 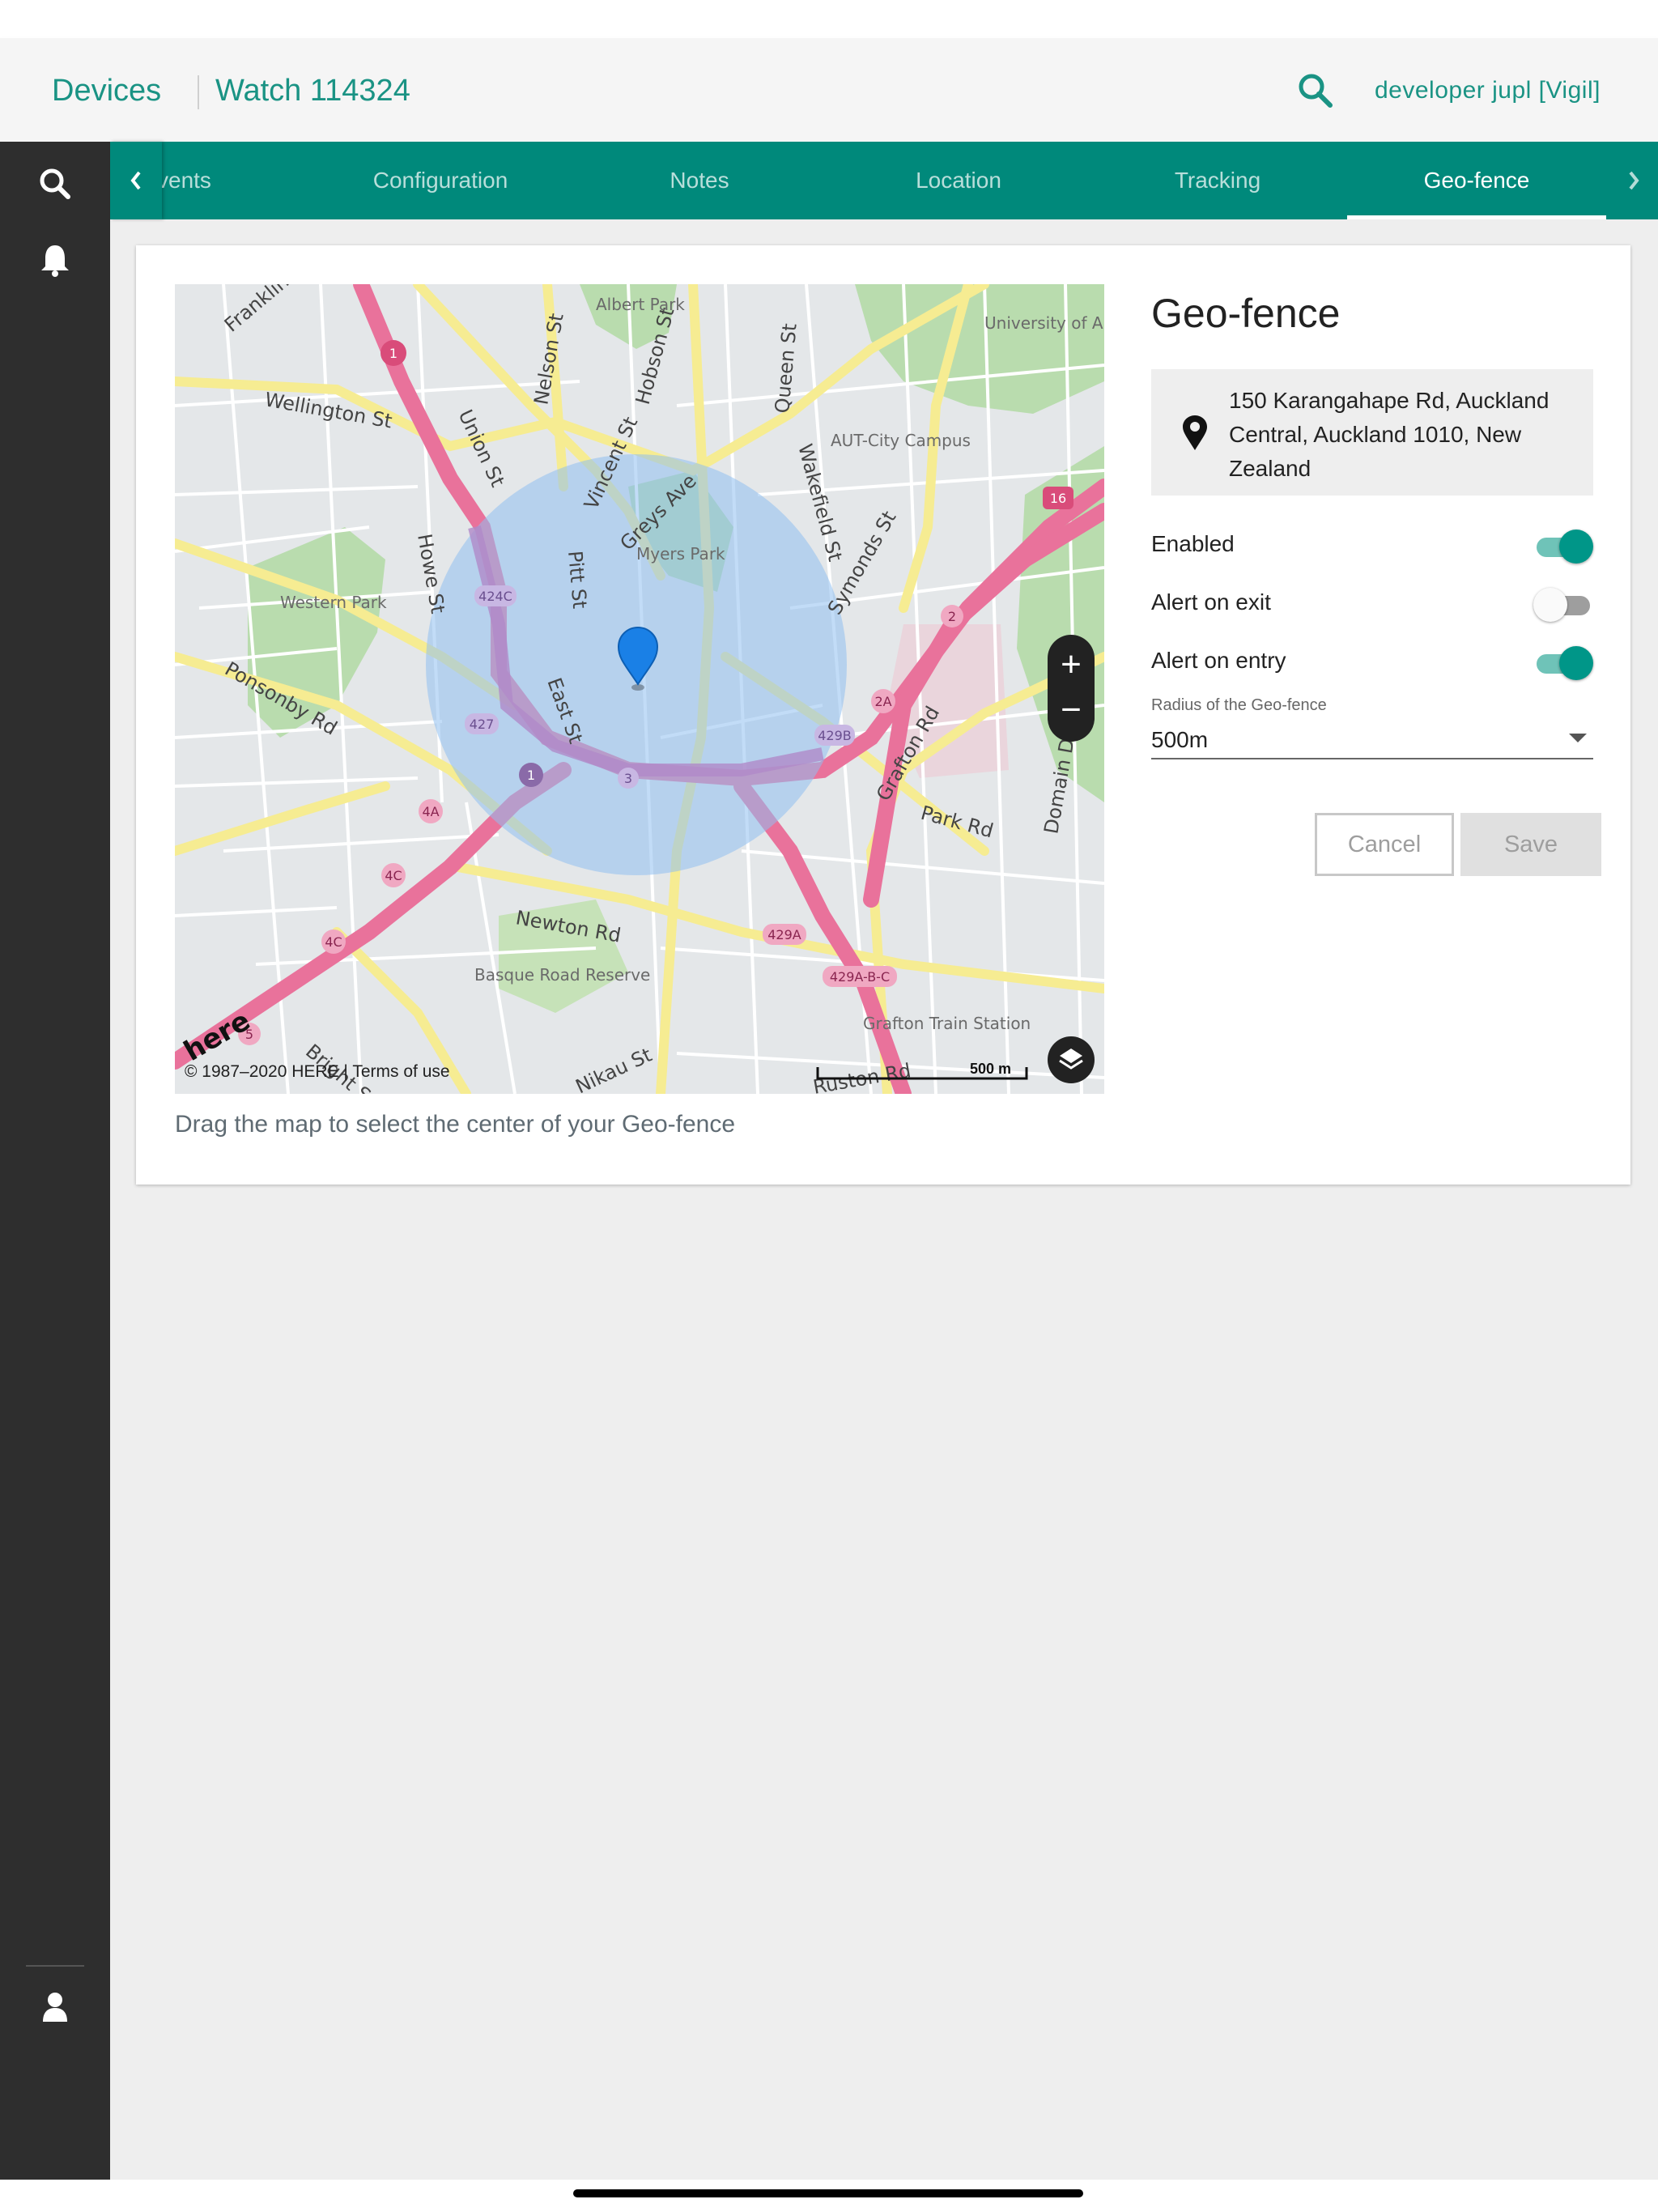 I want to click on user-menu: developer jupl [Vigil], so click(x=1488, y=90).